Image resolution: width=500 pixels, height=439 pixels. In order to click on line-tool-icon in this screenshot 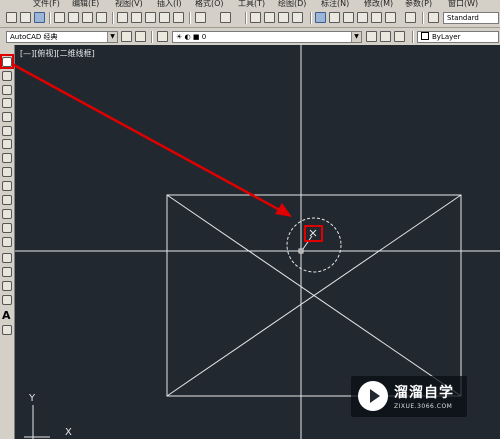, I will do `click(7, 62)`.